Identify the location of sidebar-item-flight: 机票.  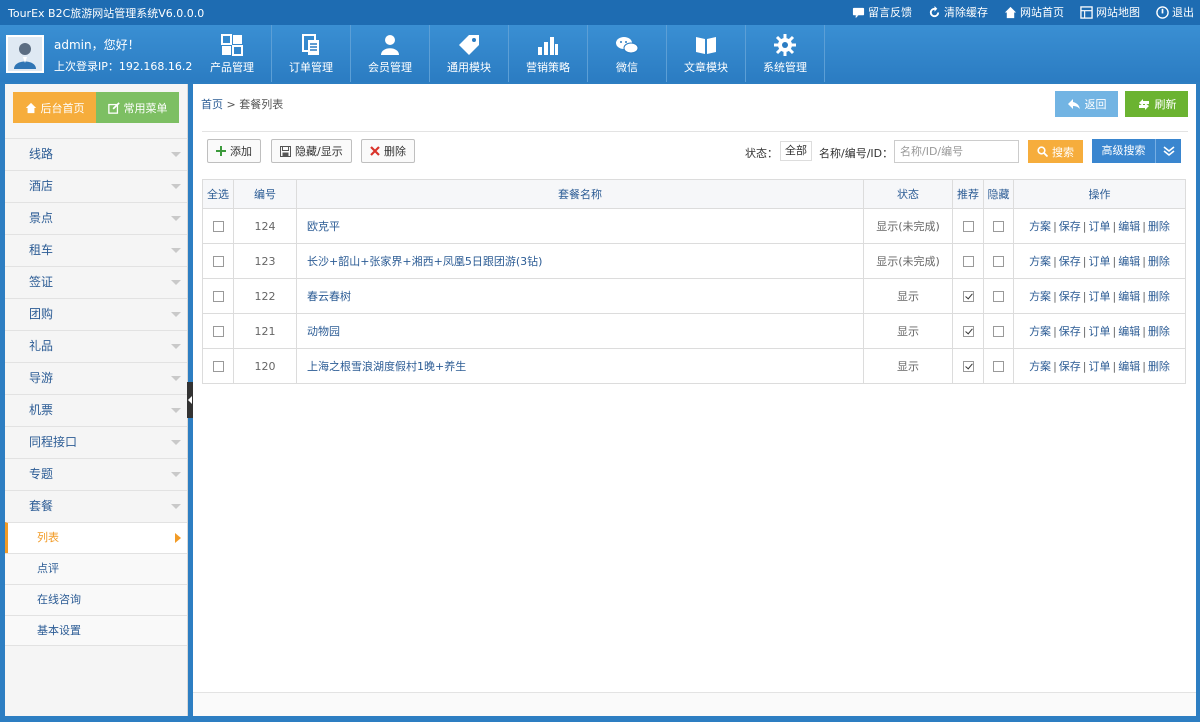
(96, 410).